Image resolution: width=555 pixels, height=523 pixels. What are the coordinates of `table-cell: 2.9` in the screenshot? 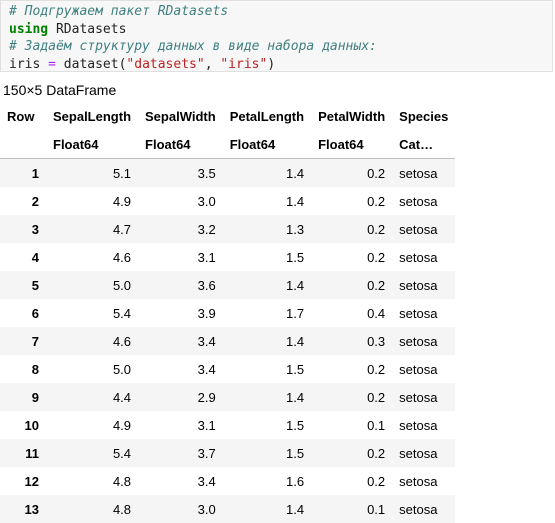 It's located at (206, 397).